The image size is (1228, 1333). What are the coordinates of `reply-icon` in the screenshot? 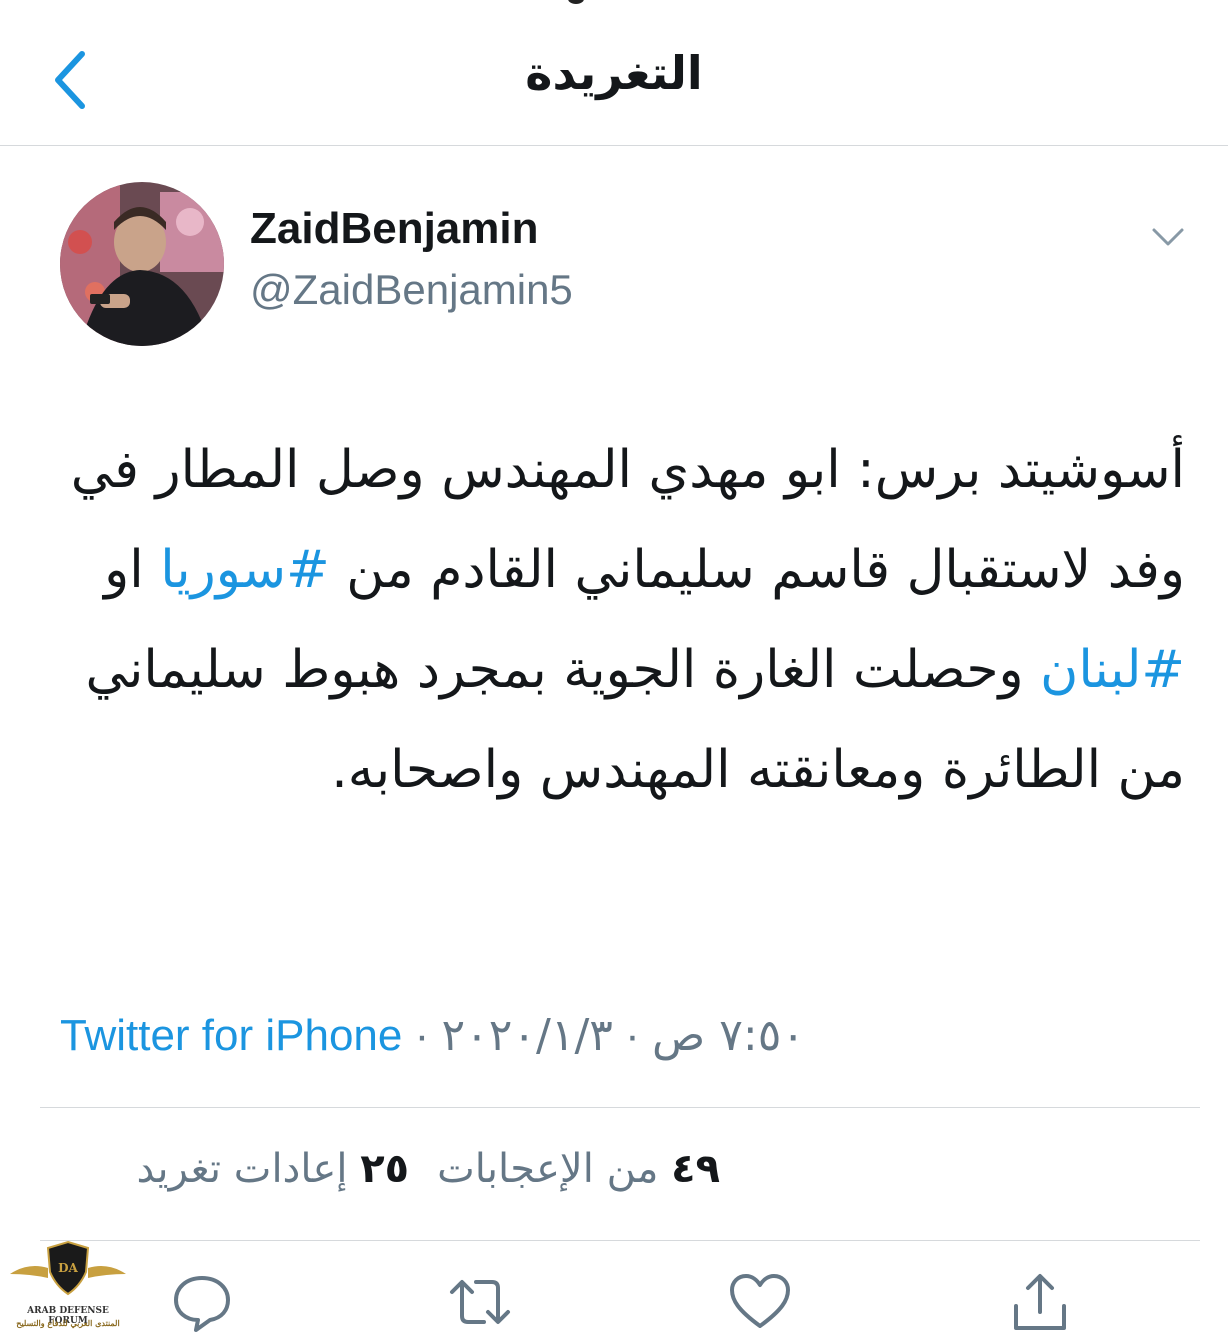 It's located at (202, 1301).